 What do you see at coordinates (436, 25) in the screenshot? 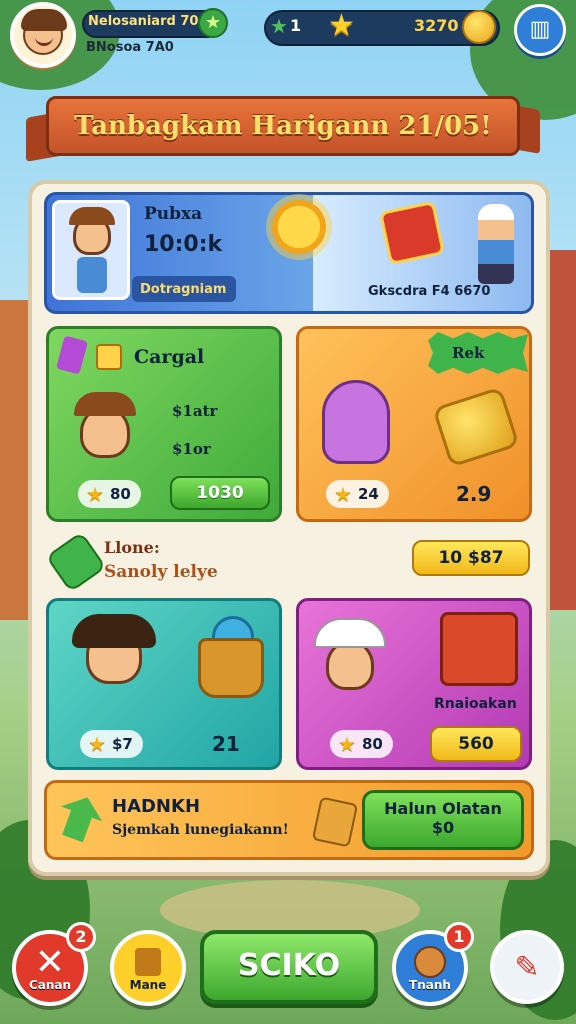
I see `coin-count: 3270` at bounding box center [436, 25].